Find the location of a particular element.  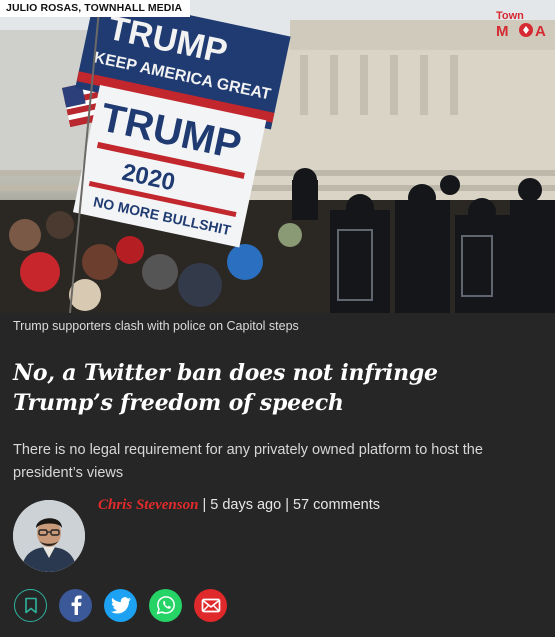

townhall-media-logo: Town M A is located at coordinates (521, 25).